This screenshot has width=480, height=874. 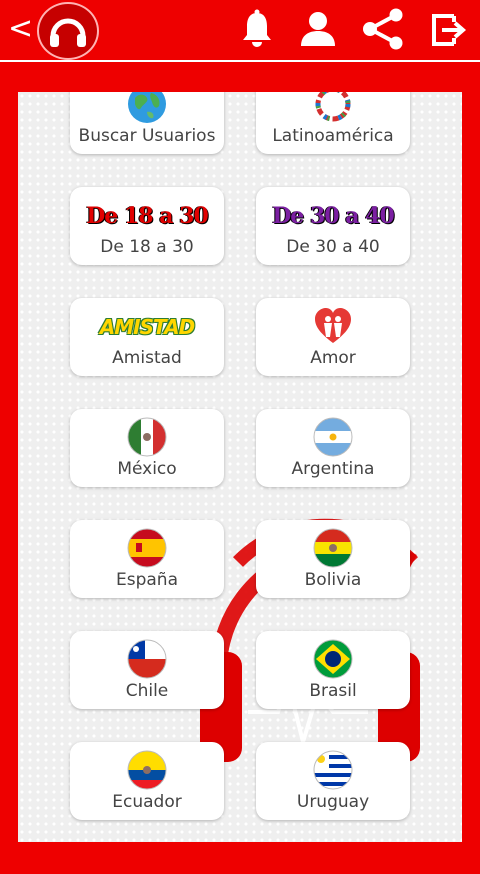 I want to click on mexico-flag-icon, so click(x=147, y=437).